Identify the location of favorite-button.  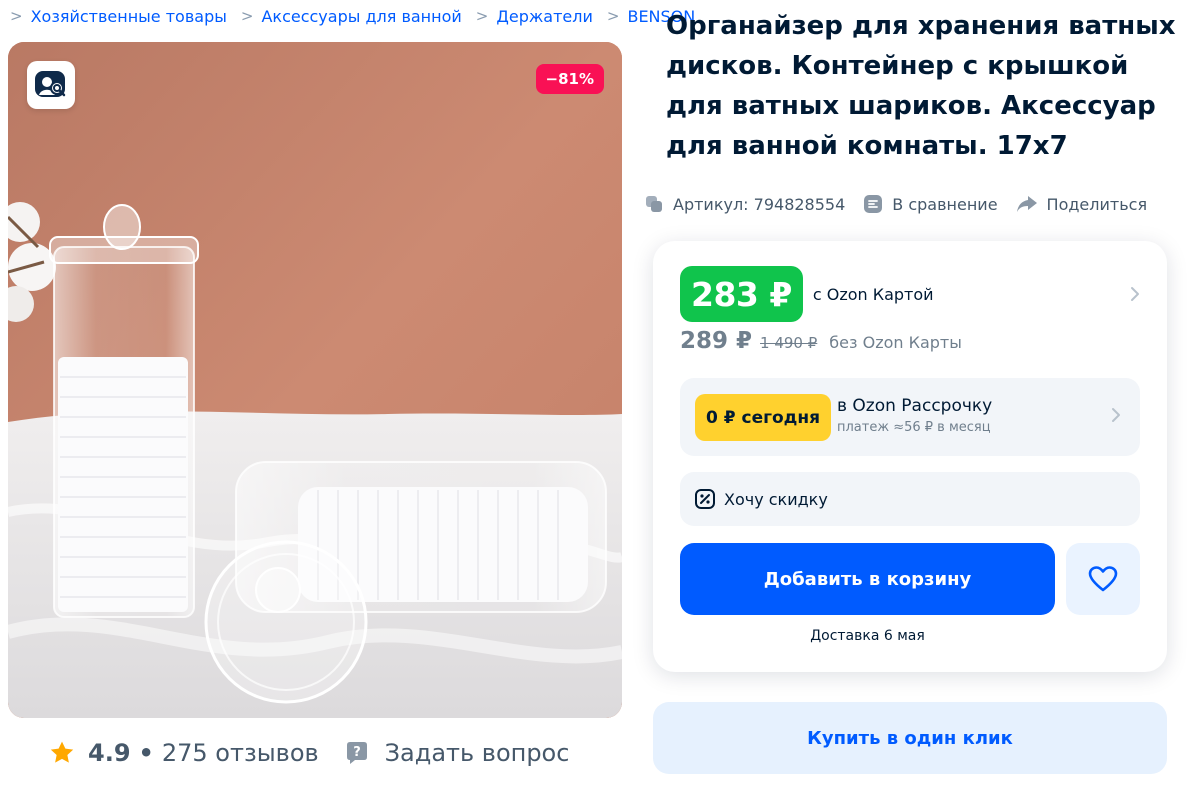
(1103, 579).